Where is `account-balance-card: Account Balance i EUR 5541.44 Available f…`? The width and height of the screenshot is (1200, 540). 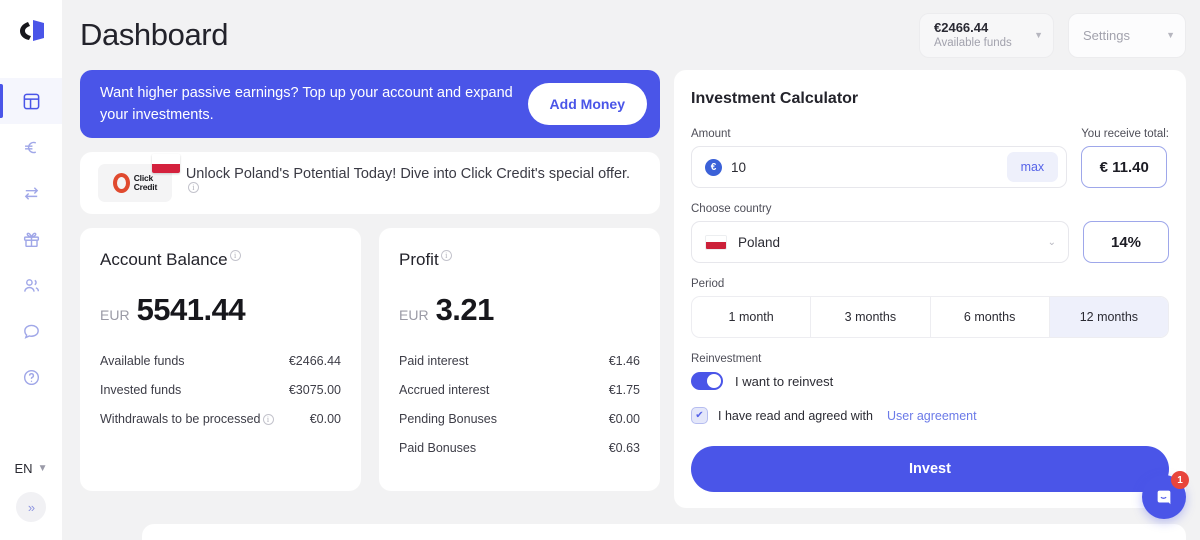
account-balance-card: Account Balance i EUR 5541.44 Available f… is located at coordinates (220, 359).